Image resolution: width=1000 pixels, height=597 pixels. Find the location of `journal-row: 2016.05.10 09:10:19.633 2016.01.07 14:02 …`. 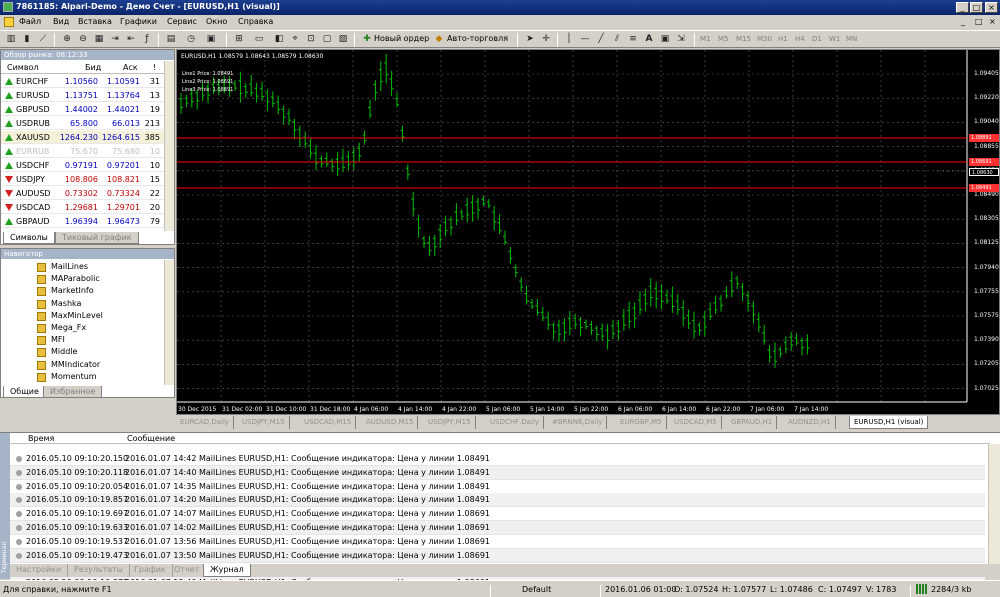

journal-row: 2016.05.10 09:10:19.633 2016.01.07 14:02 … is located at coordinates (497, 528).